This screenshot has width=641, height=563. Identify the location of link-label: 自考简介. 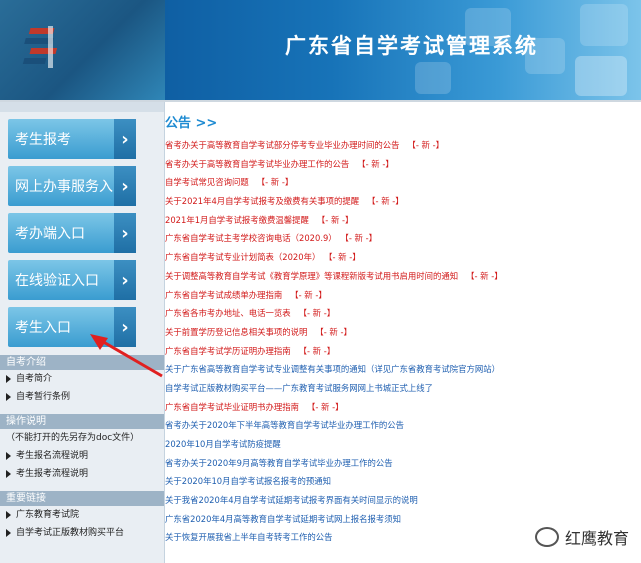
(34, 379).